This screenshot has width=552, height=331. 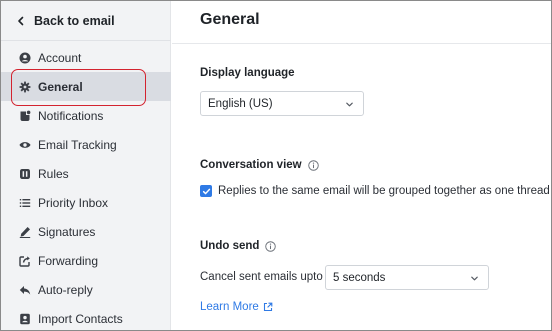 I want to click on sidebar-item-label: Notifications, so click(x=71, y=115).